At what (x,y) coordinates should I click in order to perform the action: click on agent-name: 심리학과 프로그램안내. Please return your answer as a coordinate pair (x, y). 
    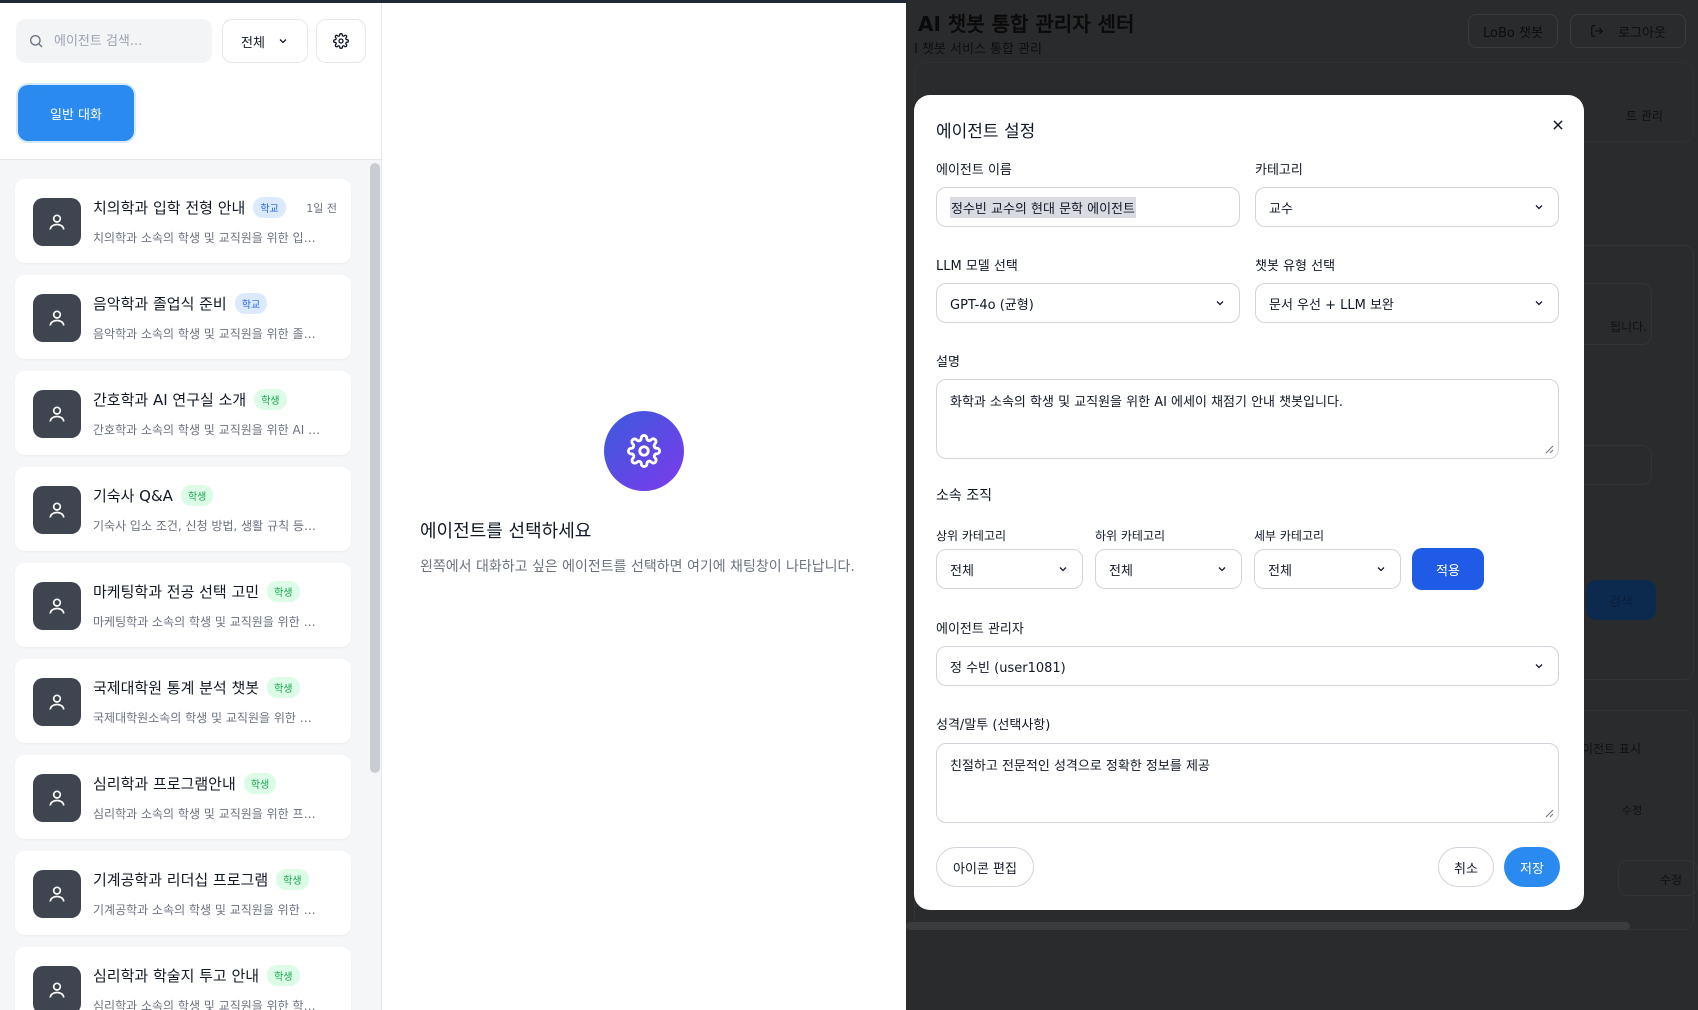
    Looking at the image, I should click on (164, 784).